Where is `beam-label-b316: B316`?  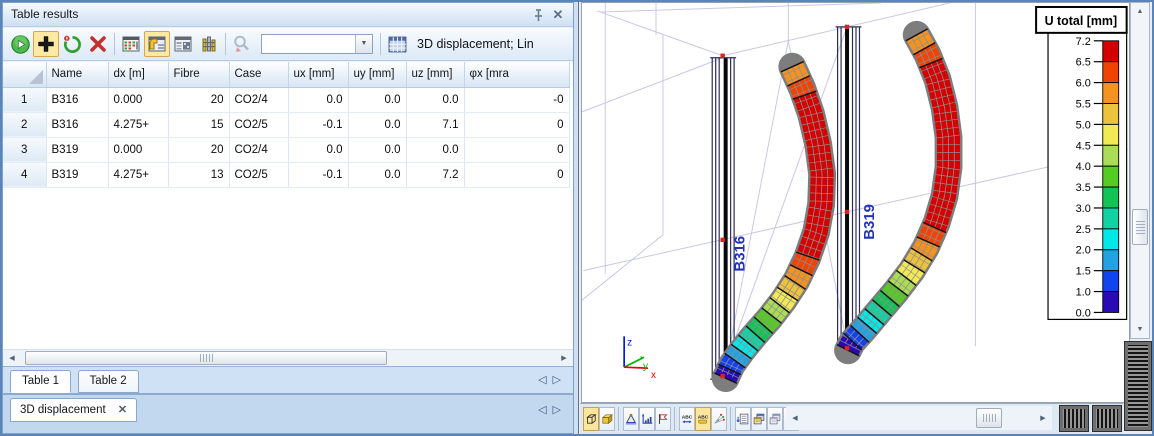 beam-label-b316: B316 is located at coordinates (740, 254).